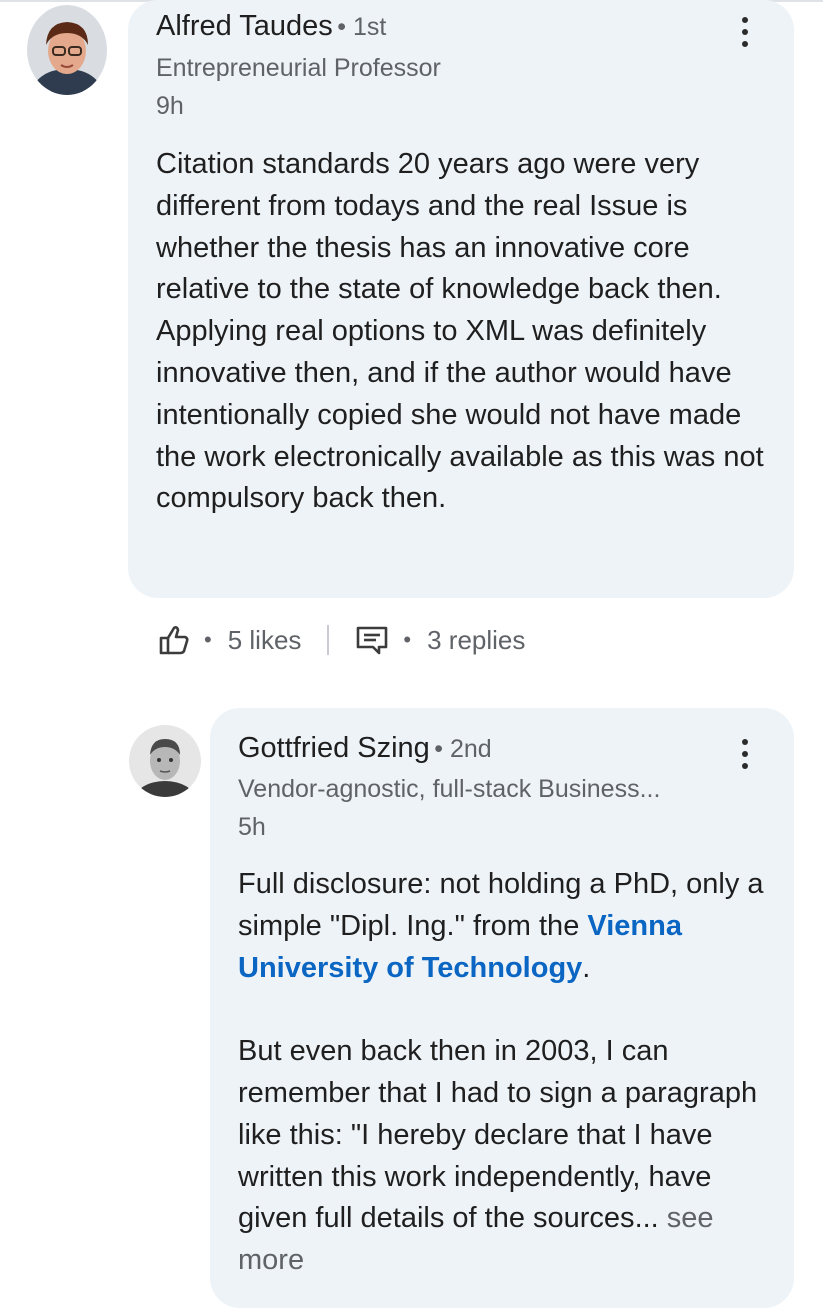 This screenshot has height=1308, width=823. Describe the element at coordinates (252, 827) in the screenshot. I see `reply-time: 5h` at that location.